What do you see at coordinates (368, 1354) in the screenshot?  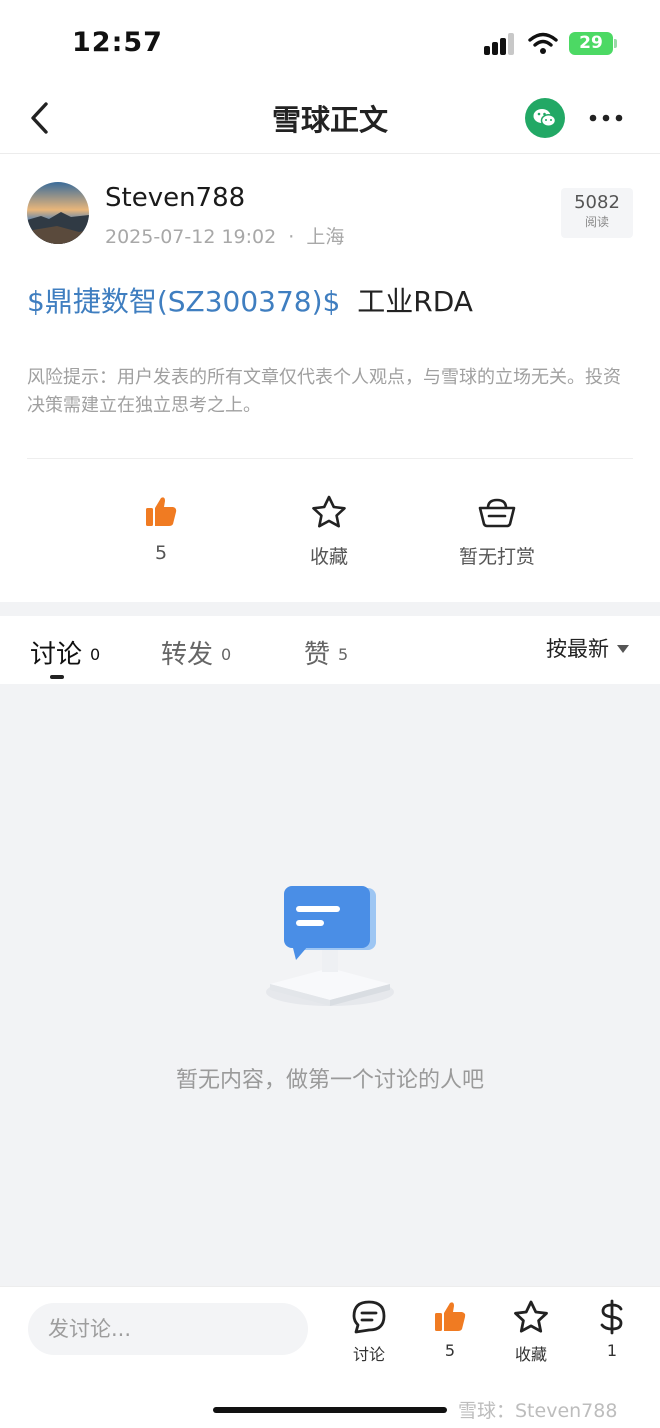 I see `discuss-label: 讨论` at bounding box center [368, 1354].